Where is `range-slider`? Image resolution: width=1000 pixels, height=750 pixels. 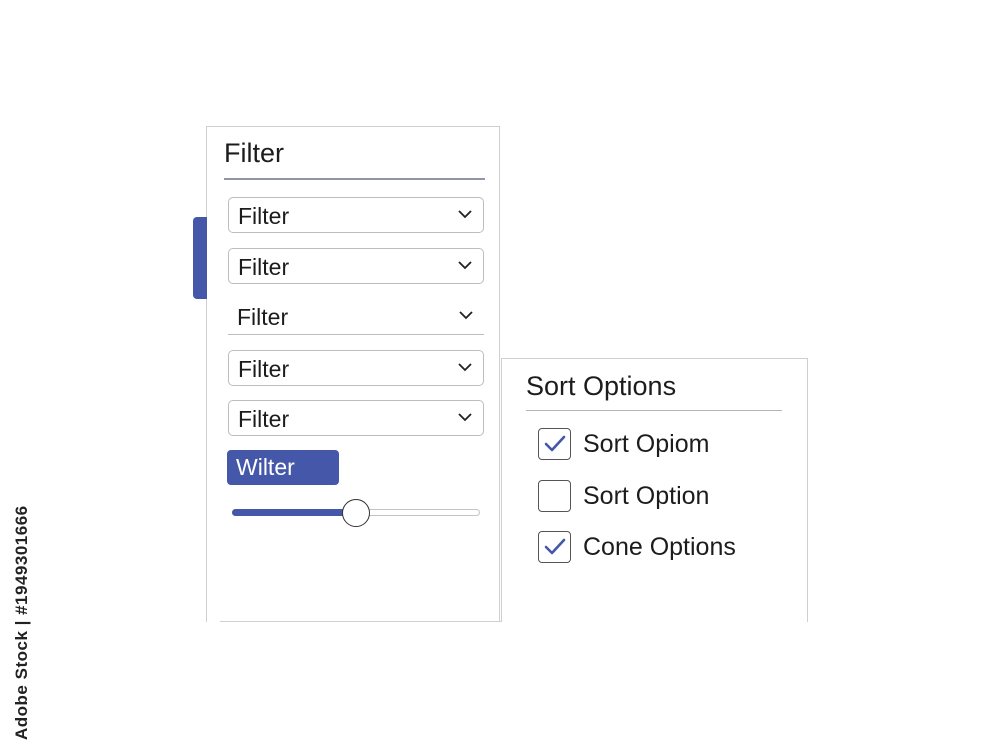 range-slider is located at coordinates (356, 513).